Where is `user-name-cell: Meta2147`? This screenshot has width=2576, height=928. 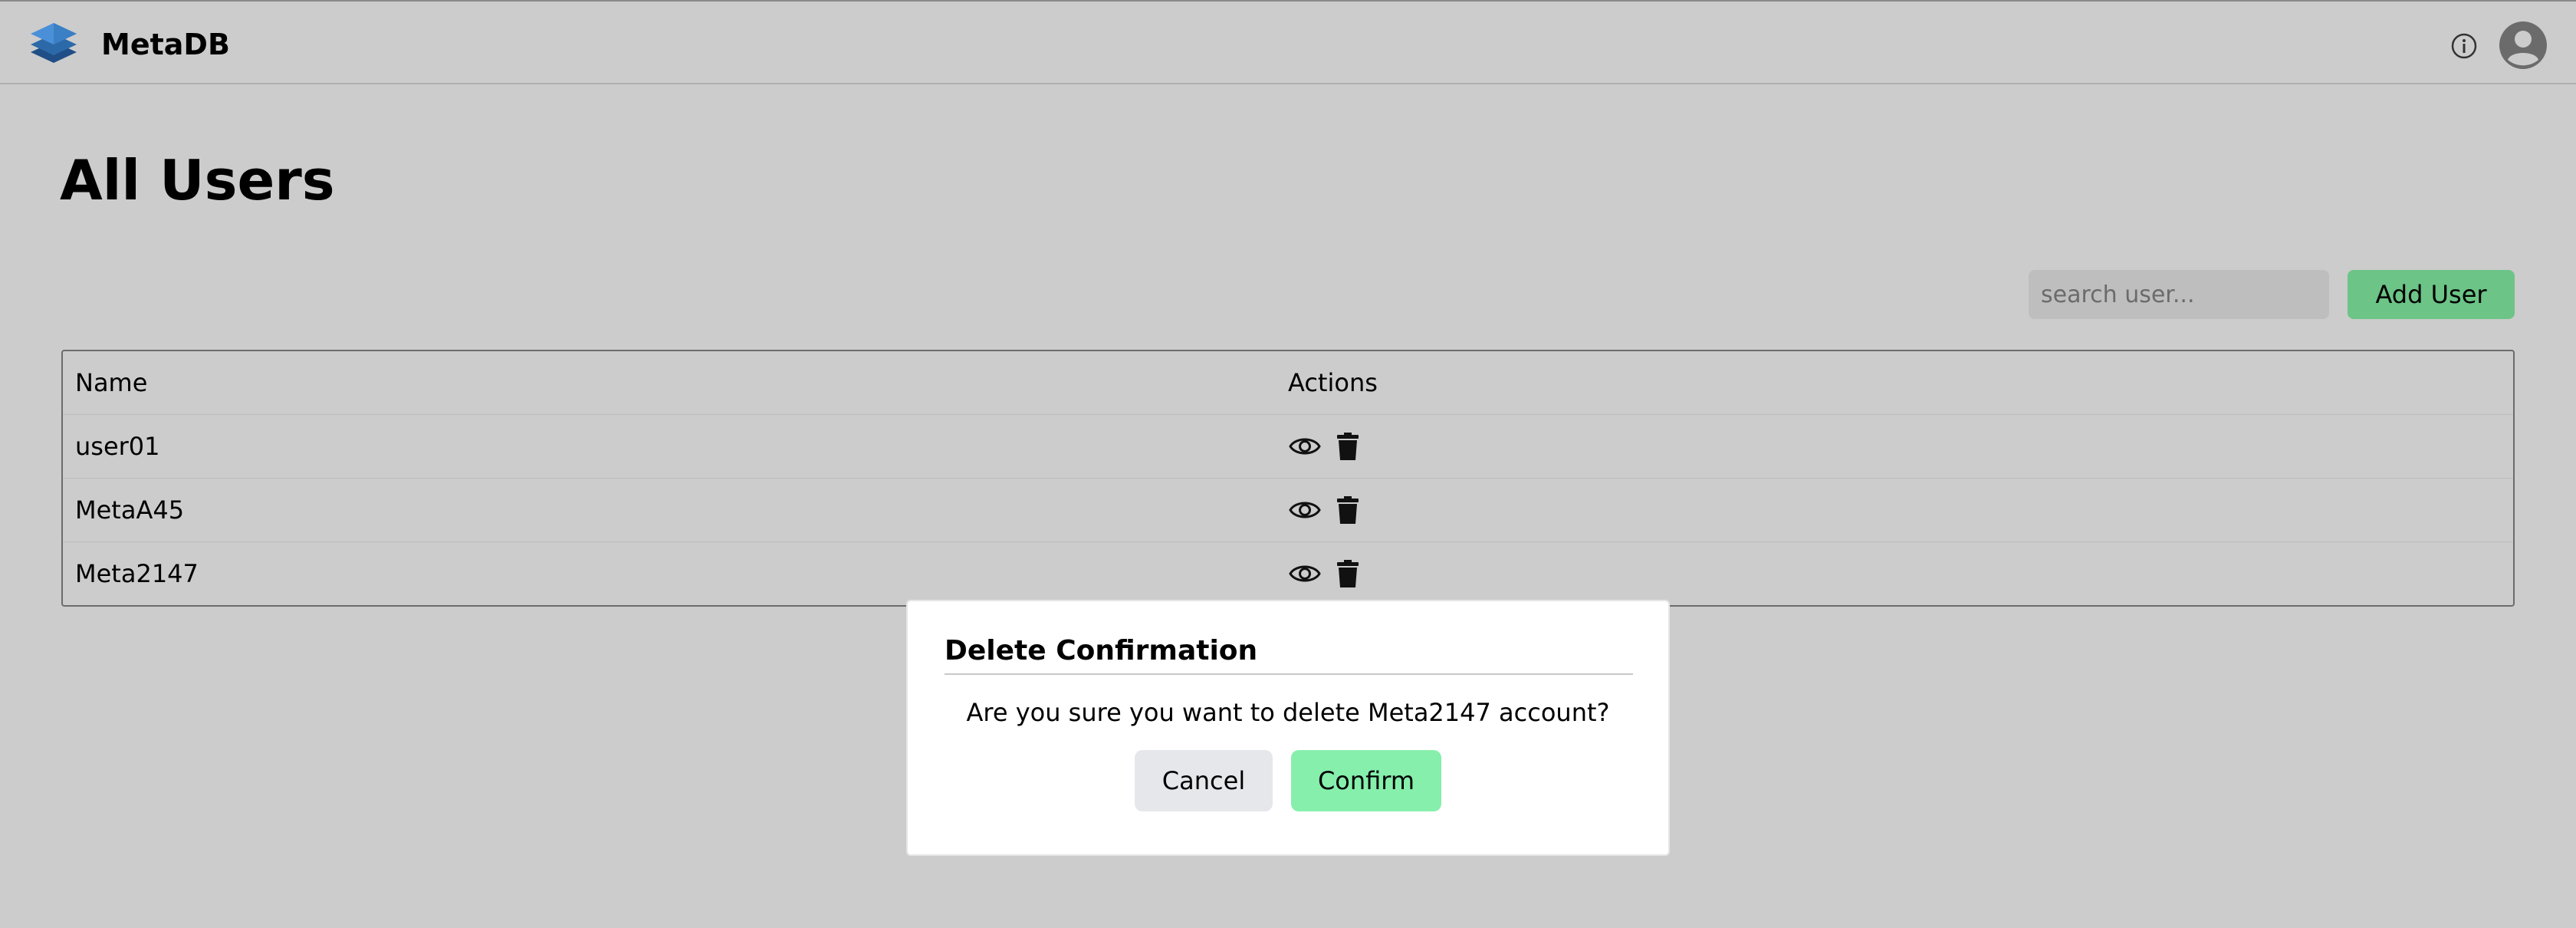 user-name-cell: Meta2147 is located at coordinates (137, 573).